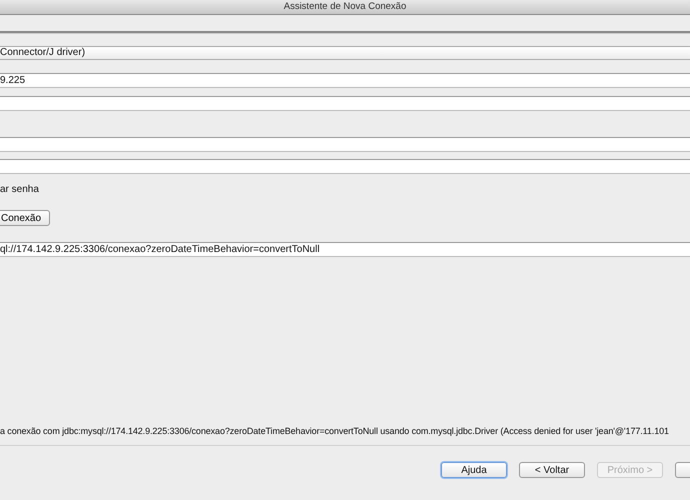  I want to click on error-message: a conexão com jdbc:mysql://174.142.9.225:3306/conexao?zeroDateTimeBehavior=convertToNull usando com.mysql.jdbc.Driver (Access denied for user 'jean'@'177.11.101, so click(335, 431).